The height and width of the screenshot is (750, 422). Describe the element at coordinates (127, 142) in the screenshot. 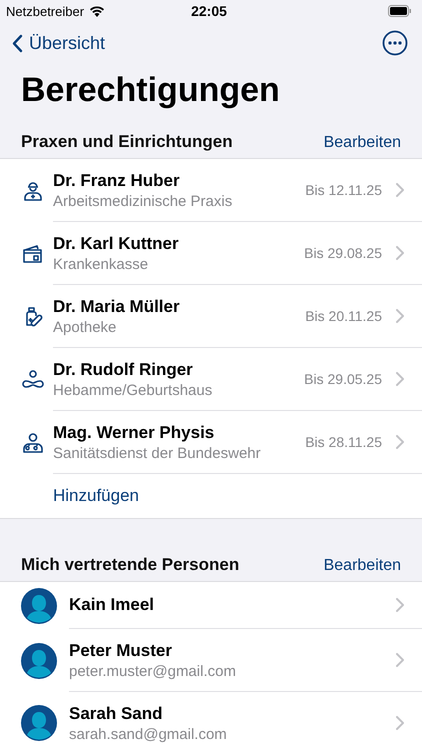

I see `section-header: Praxen und Einrichtungen` at that location.